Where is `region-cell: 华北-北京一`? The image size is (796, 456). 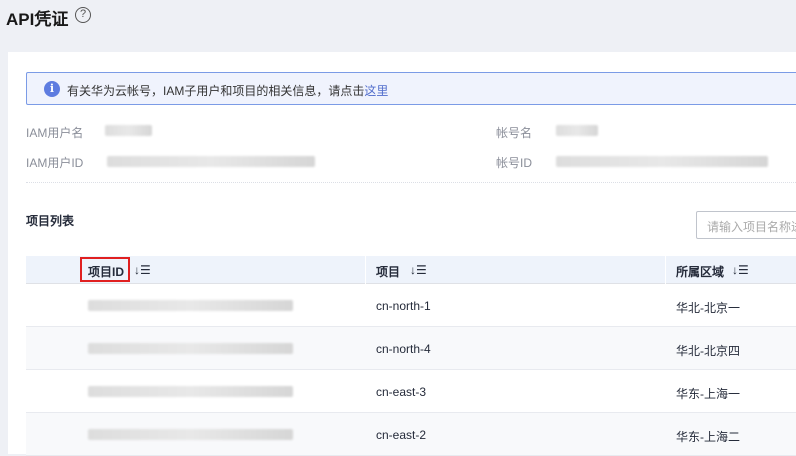 region-cell: 华北-北京一 is located at coordinates (708, 308).